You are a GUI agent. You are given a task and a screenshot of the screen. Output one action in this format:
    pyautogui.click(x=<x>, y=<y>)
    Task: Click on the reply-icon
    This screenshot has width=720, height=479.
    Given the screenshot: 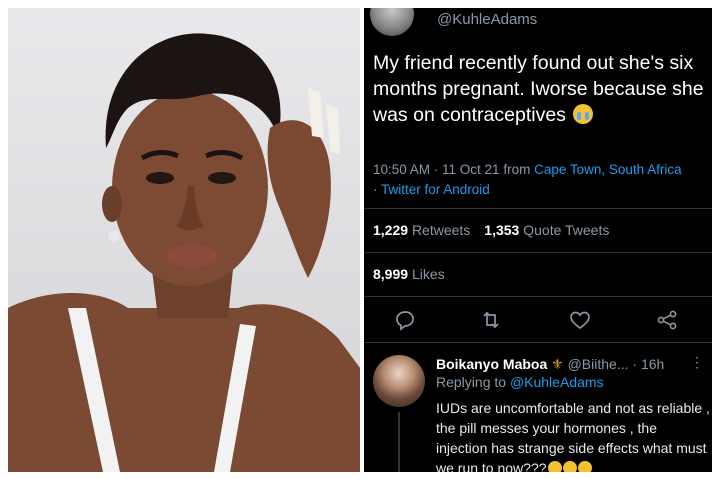 What is the action you would take?
    pyautogui.click(x=405, y=320)
    